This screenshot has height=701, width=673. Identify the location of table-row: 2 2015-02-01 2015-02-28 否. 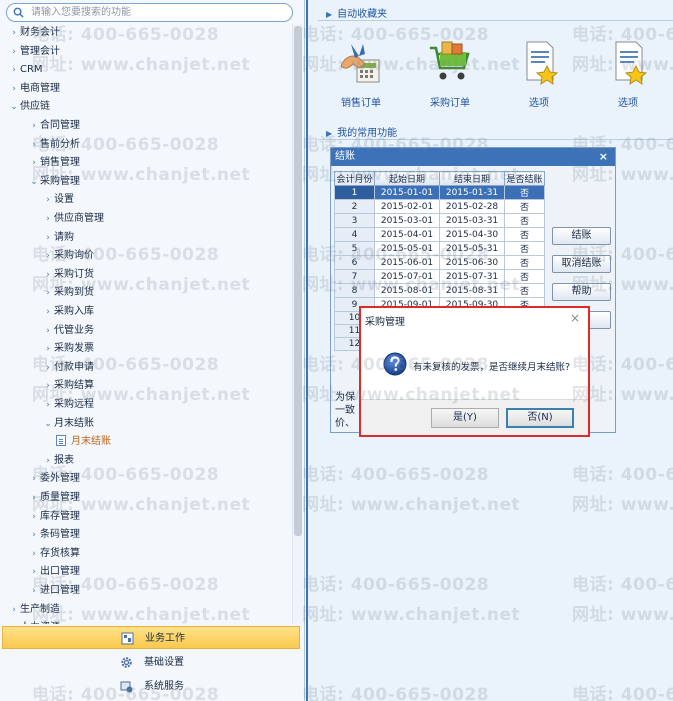
(439, 206).